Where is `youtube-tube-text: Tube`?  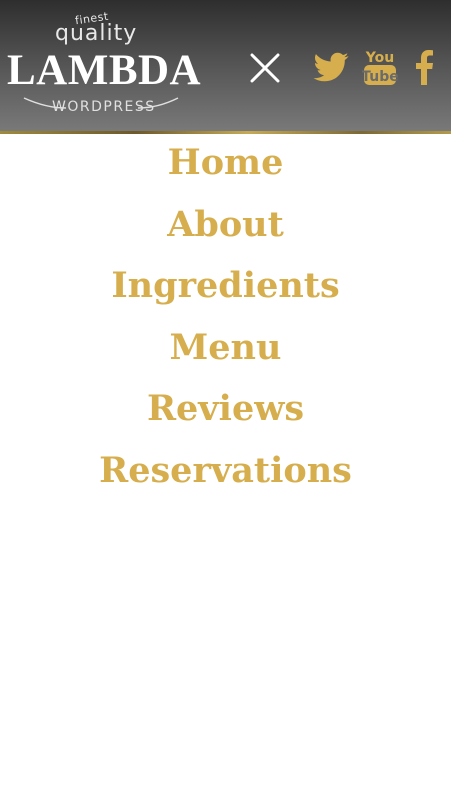
youtube-tube-text: Tube is located at coordinates (380, 77).